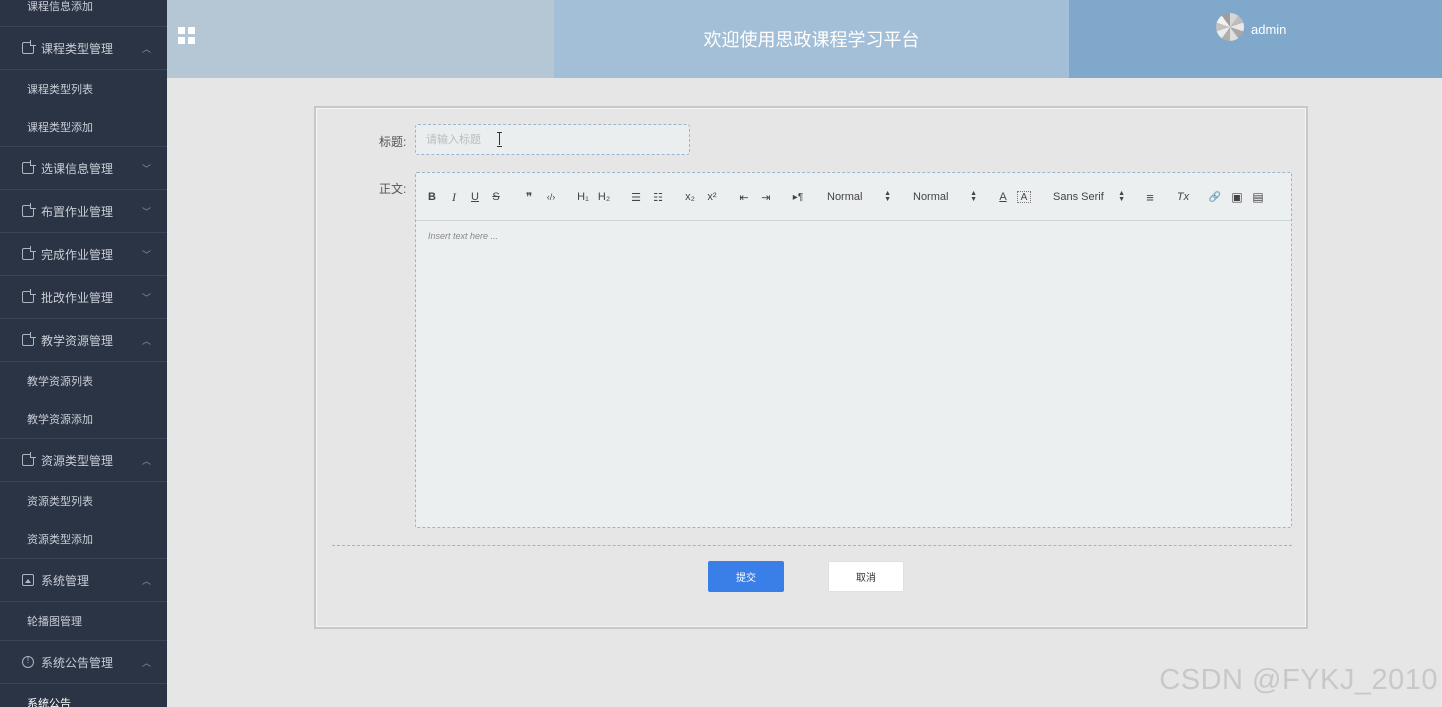 The image size is (1442, 707). What do you see at coordinates (1237, 197) in the screenshot?
I see `image-icon: ▣` at bounding box center [1237, 197].